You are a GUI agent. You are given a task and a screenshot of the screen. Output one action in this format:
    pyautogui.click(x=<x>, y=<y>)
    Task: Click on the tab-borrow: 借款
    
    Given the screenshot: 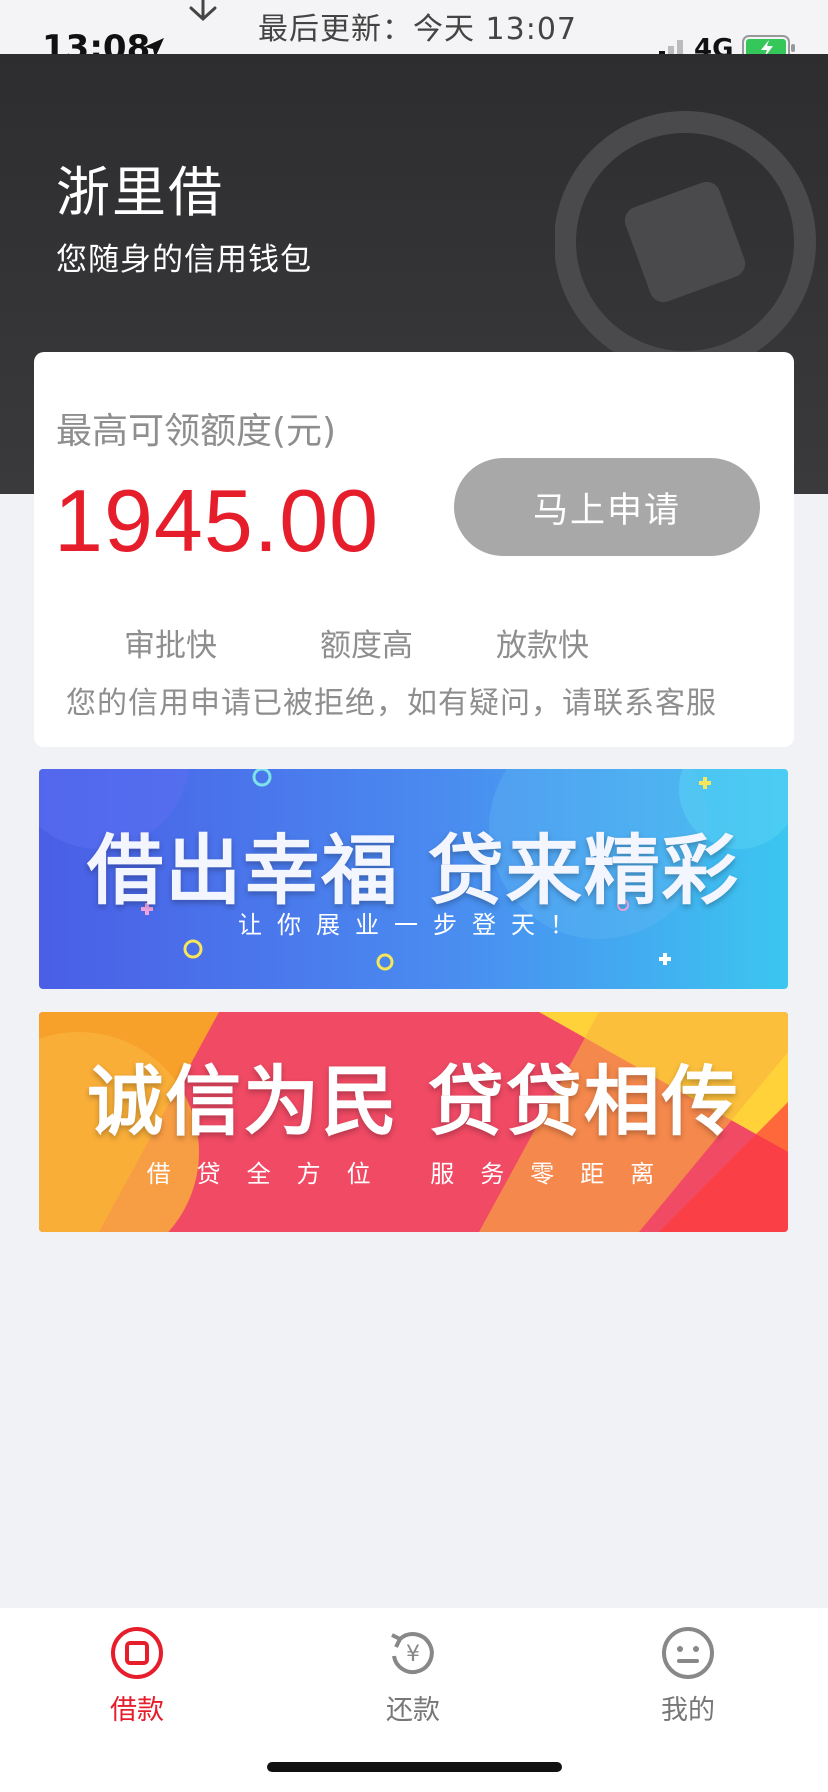 What is the action you would take?
    pyautogui.click(x=137, y=1681)
    